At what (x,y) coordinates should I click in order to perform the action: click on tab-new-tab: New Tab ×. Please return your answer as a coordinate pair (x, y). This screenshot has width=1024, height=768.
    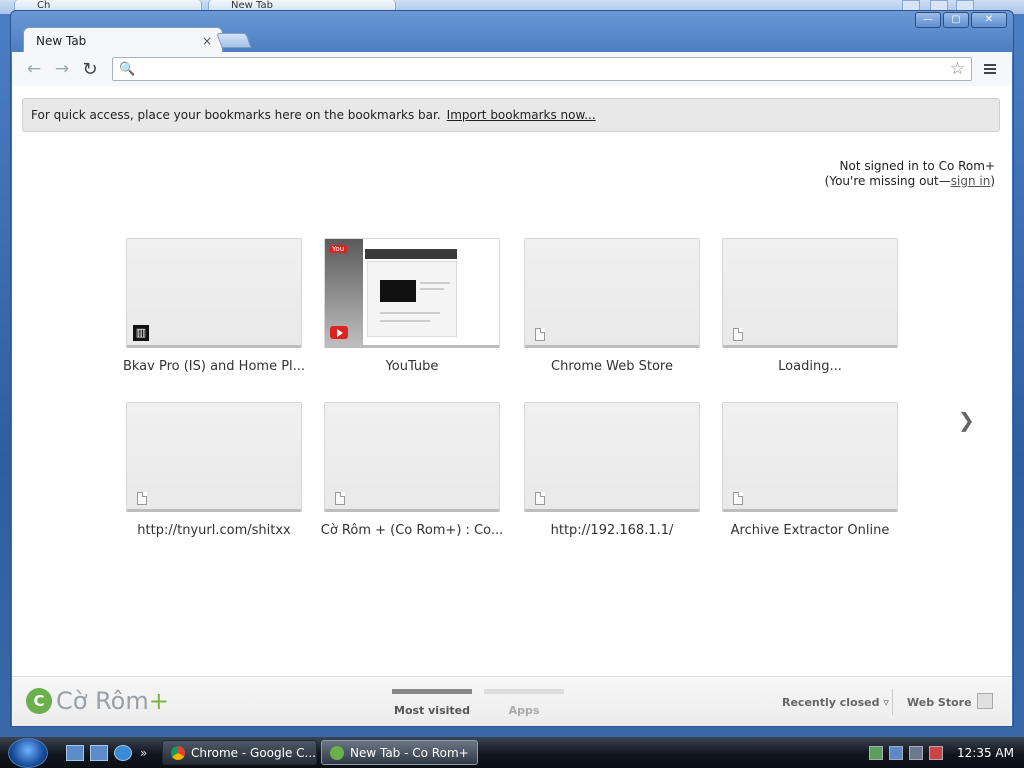
    Looking at the image, I should click on (123, 40).